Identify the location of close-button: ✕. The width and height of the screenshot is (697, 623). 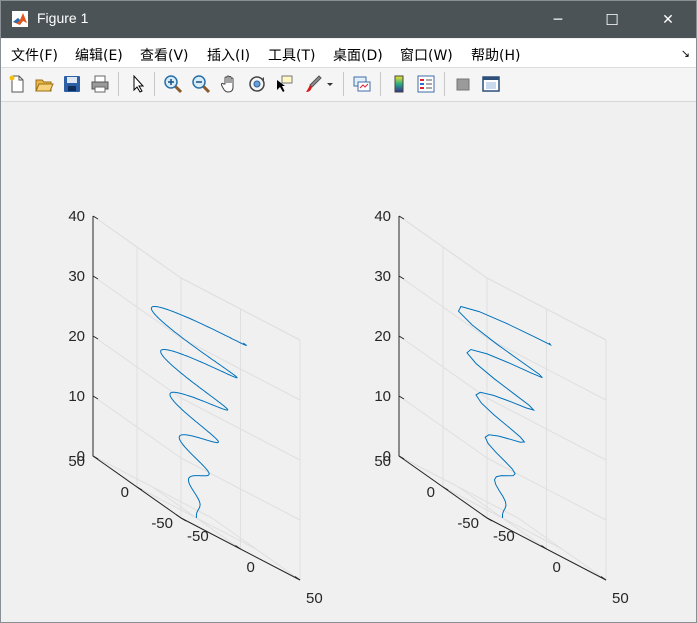
(668, 19).